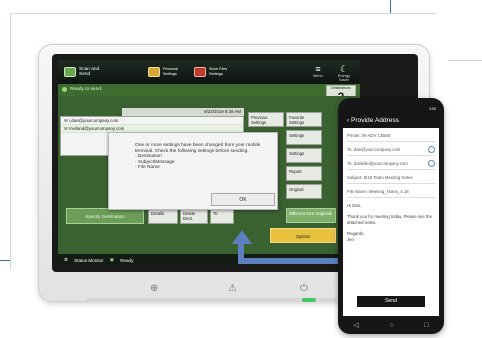 The height and width of the screenshot is (338, 482). I want to click on store-files-icon, so click(200, 72).